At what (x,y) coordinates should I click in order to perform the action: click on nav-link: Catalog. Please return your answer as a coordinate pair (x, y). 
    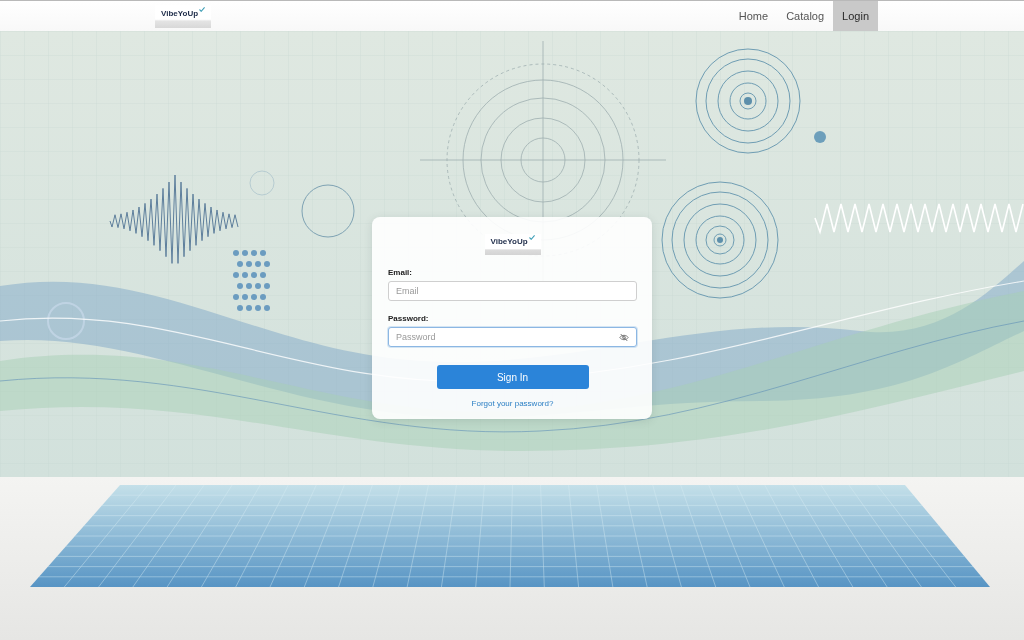
    Looking at the image, I should click on (805, 16).